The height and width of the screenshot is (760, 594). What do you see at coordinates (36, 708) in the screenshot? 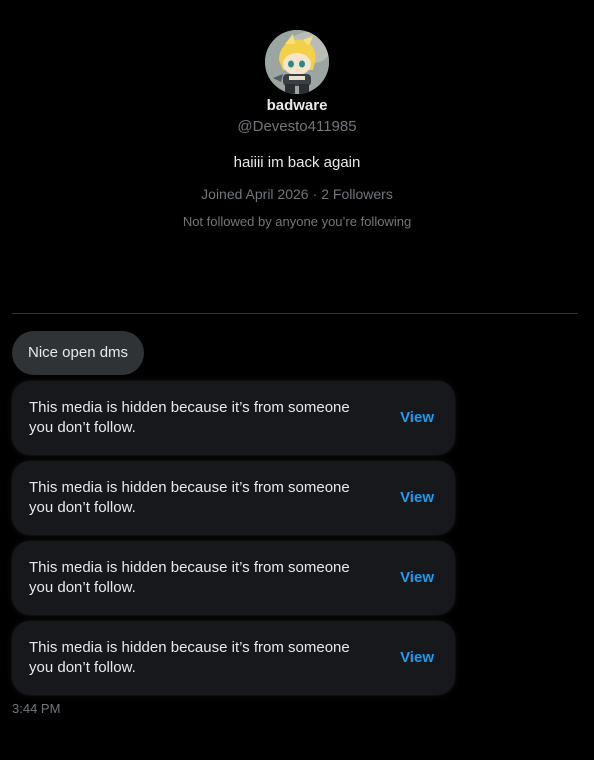
I see `message-timestamp: 3:44 PM` at bounding box center [36, 708].